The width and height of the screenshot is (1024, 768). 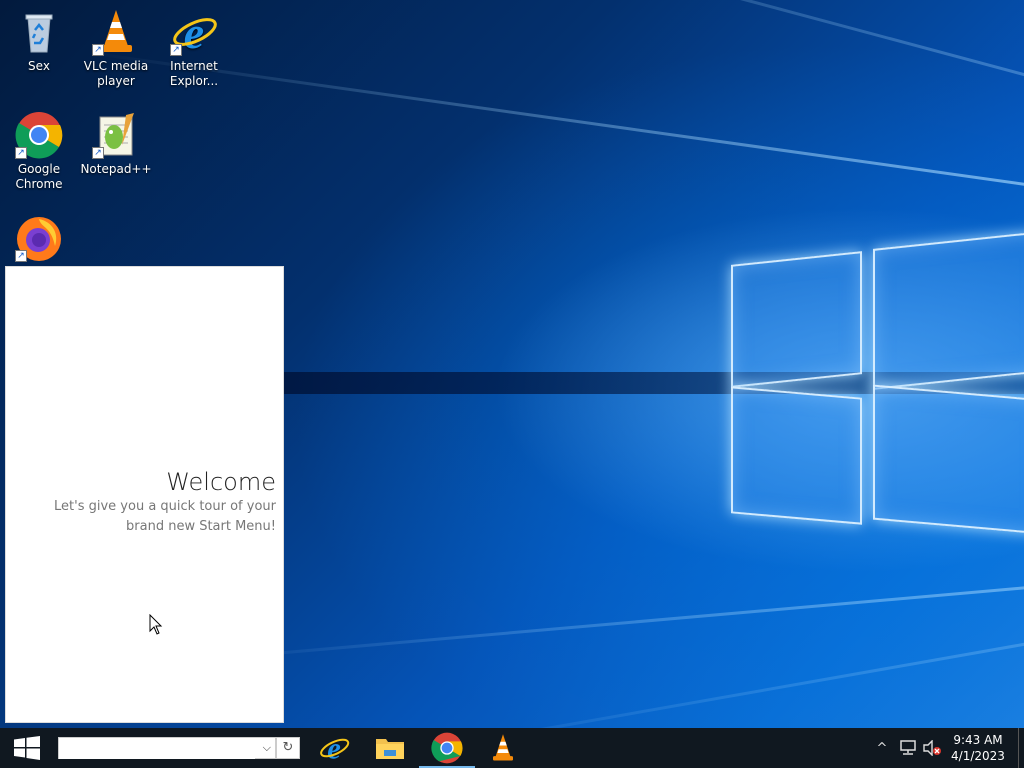 I want to click on mouse-pointer-icon, so click(x=156, y=626).